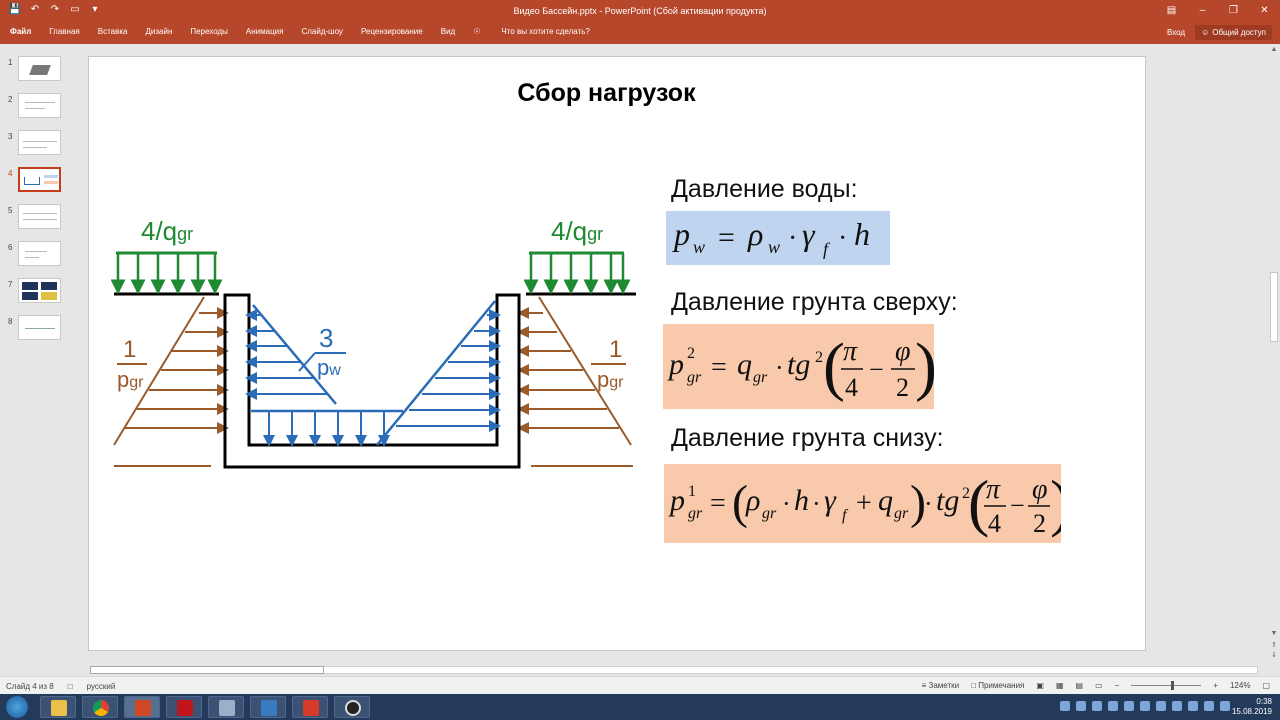  What do you see at coordinates (36, 181) in the screenshot?
I see `thumbnail-slide-4: 4` at bounding box center [36, 181].